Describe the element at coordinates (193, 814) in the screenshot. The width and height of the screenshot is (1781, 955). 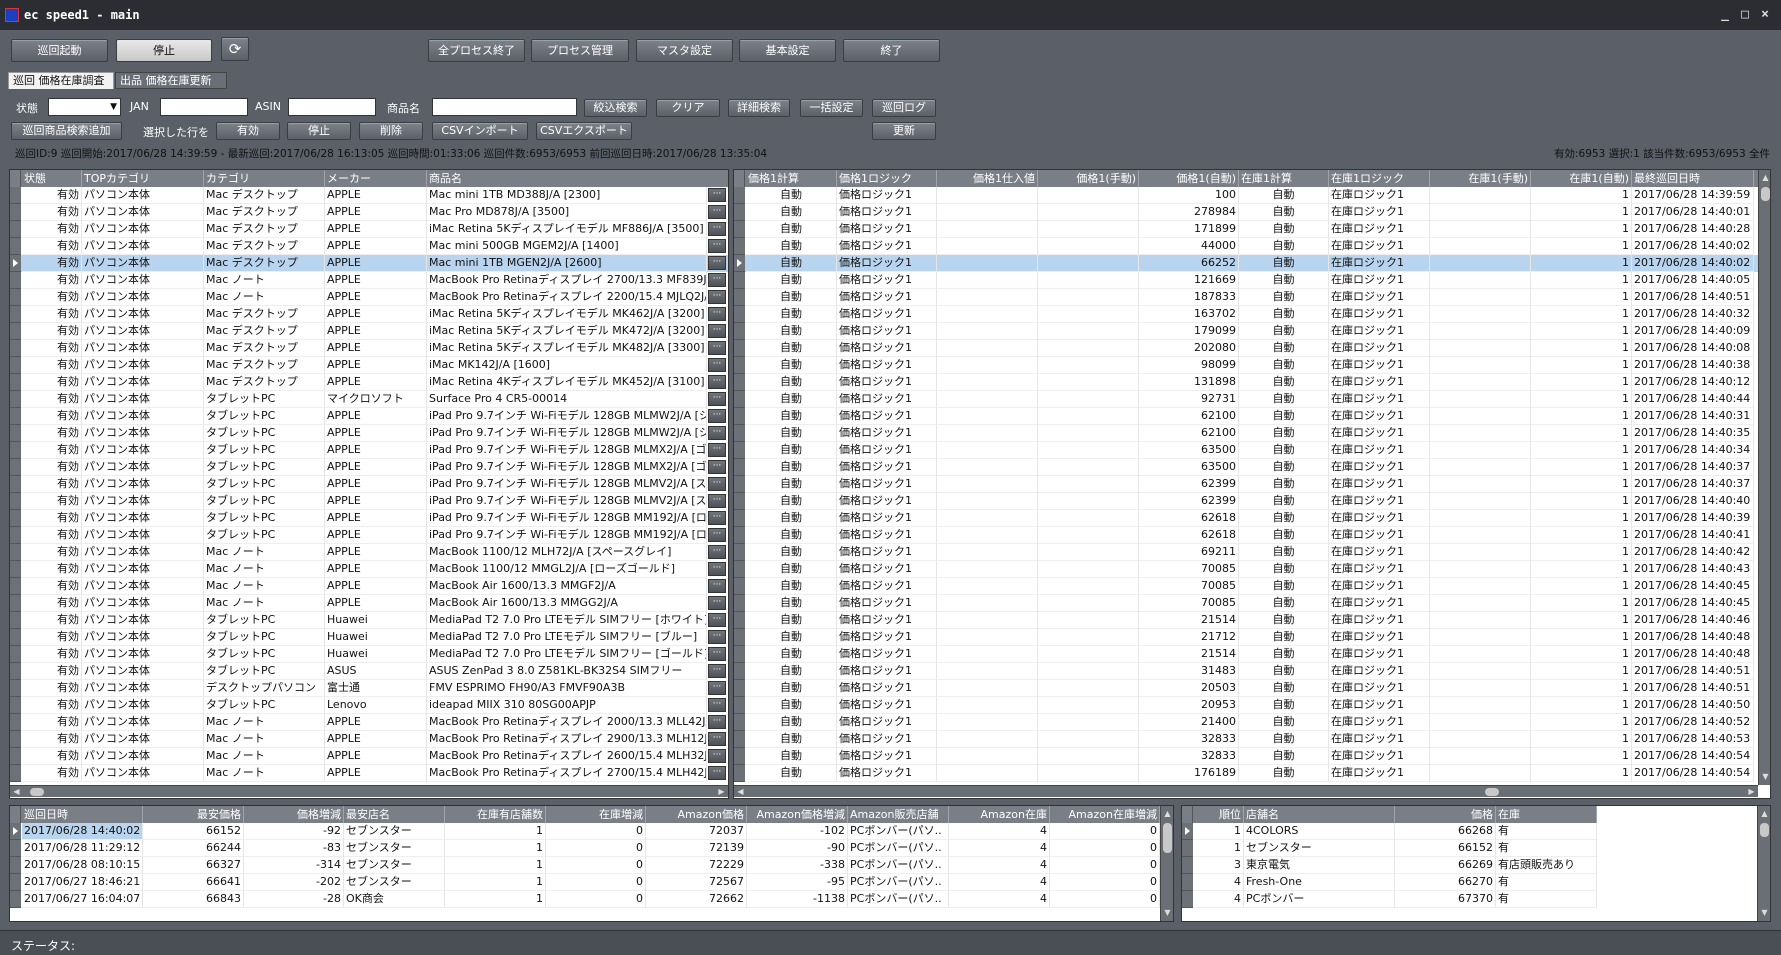
I see `col-lowest-price: 最安価格` at that location.